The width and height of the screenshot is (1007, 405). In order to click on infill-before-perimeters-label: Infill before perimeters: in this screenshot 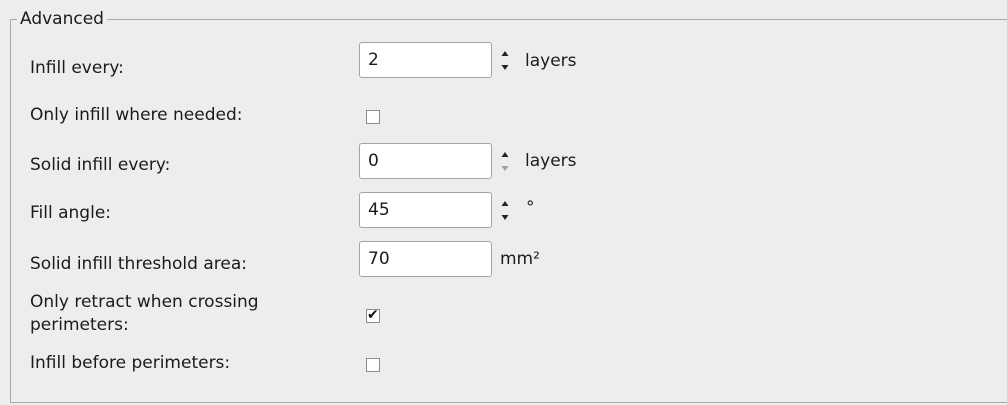, I will do `click(130, 363)`.